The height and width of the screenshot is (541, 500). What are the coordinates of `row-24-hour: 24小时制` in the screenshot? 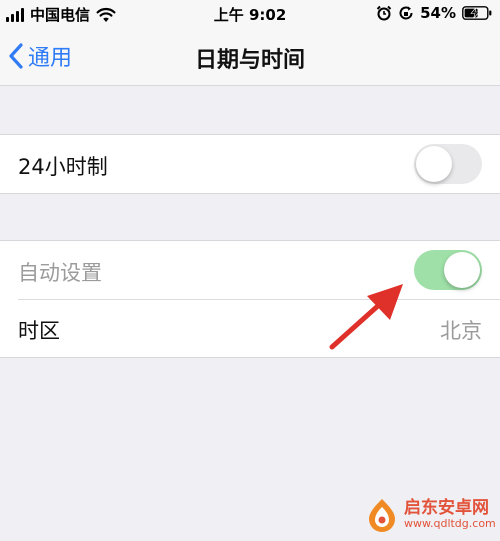 It's located at (250, 164).